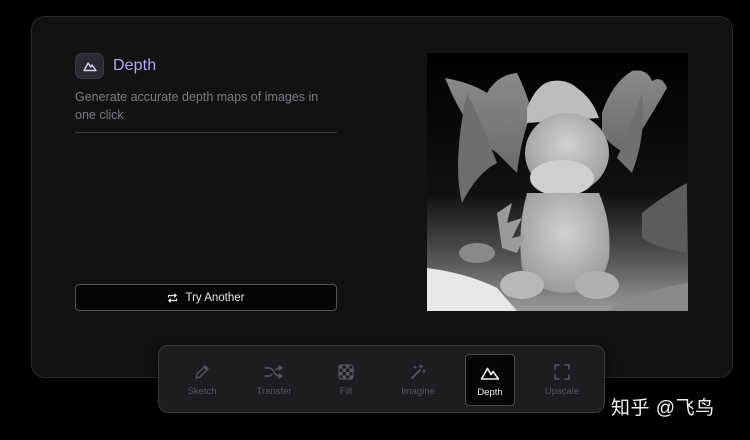 The image size is (750, 440). What do you see at coordinates (346, 391) in the screenshot?
I see `tool-label: Fill` at bounding box center [346, 391].